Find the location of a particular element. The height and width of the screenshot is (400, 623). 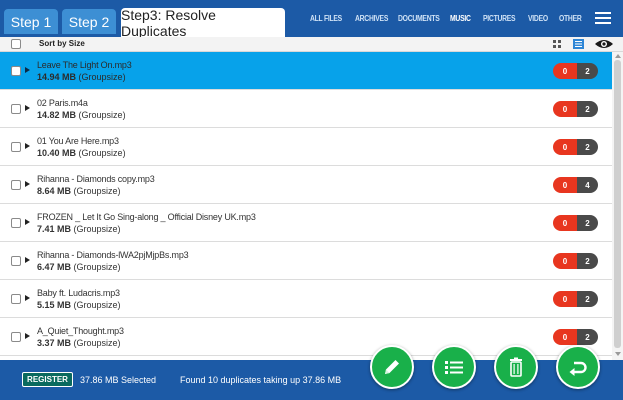

pencil-icon is located at coordinates (392, 367).